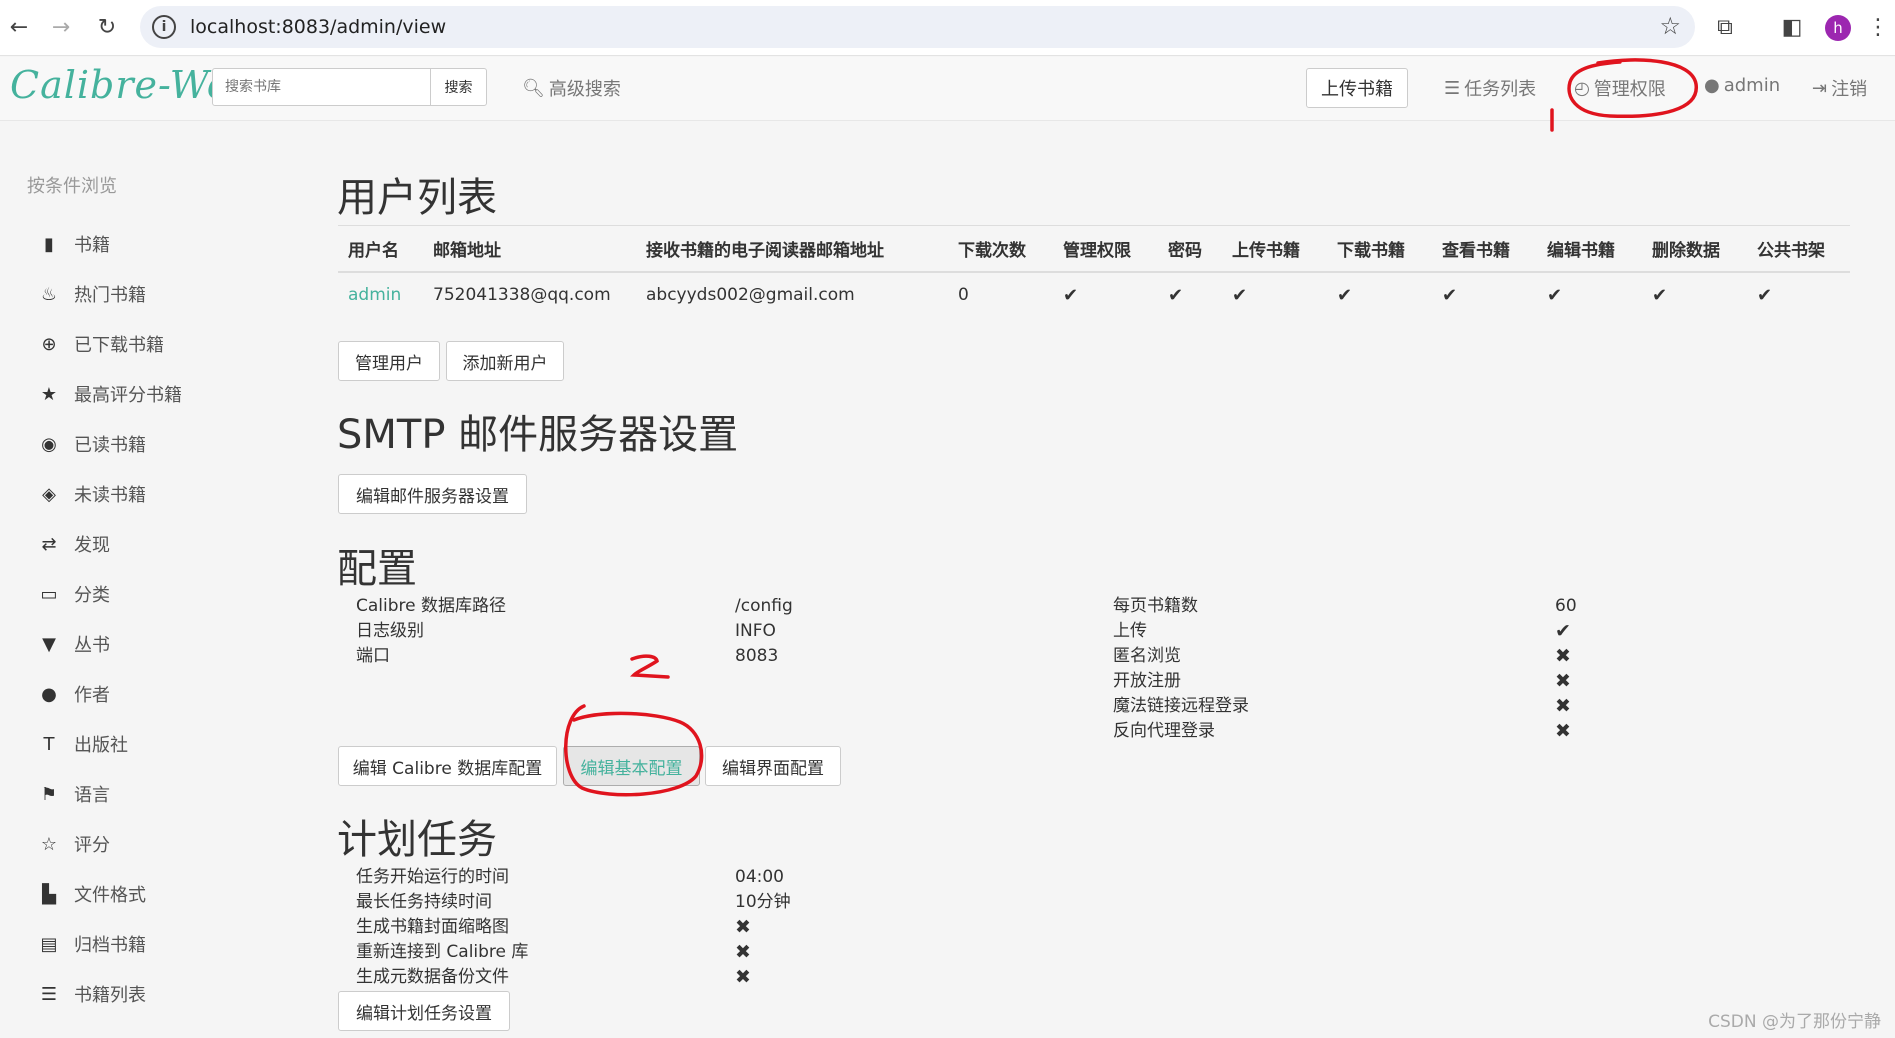 The image size is (1895, 1038). What do you see at coordinates (92, 894) in the screenshot?
I see `sidebar-item: ▙ 文件格式` at bounding box center [92, 894].